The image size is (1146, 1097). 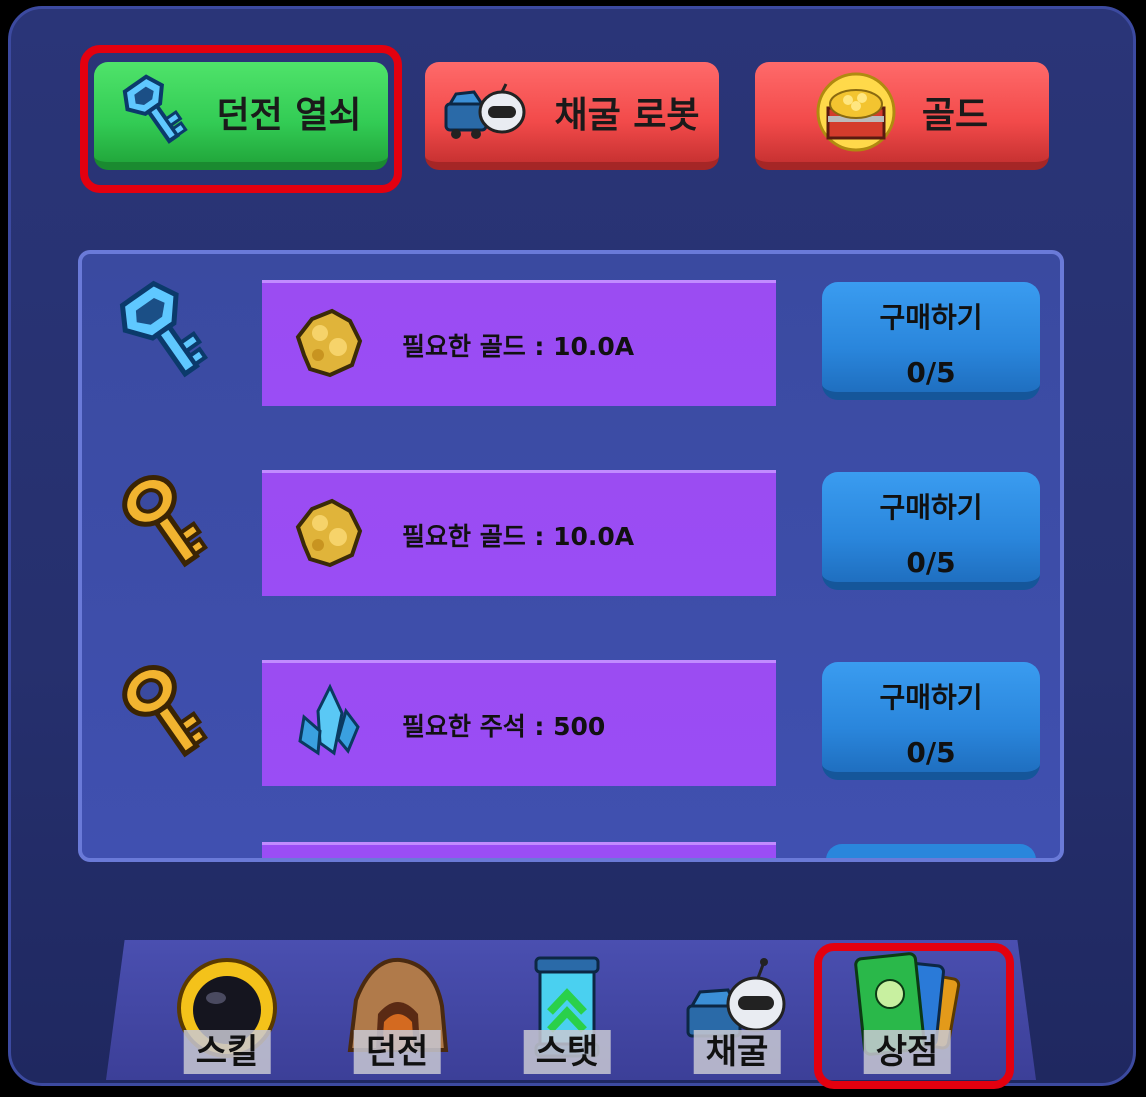 I want to click on tab-gold: 골드, so click(x=902, y=116).